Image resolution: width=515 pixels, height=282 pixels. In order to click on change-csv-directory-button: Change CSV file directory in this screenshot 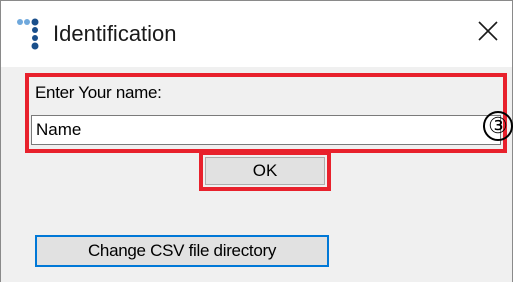, I will do `click(182, 251)`.